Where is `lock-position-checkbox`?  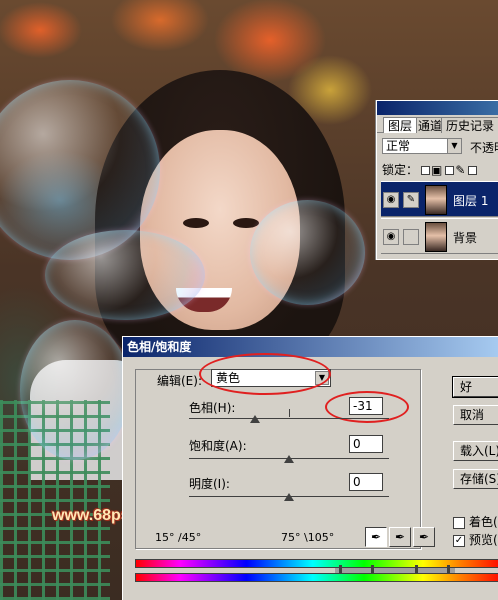 lock-position-checkbox is located at coordinates (473, 170).